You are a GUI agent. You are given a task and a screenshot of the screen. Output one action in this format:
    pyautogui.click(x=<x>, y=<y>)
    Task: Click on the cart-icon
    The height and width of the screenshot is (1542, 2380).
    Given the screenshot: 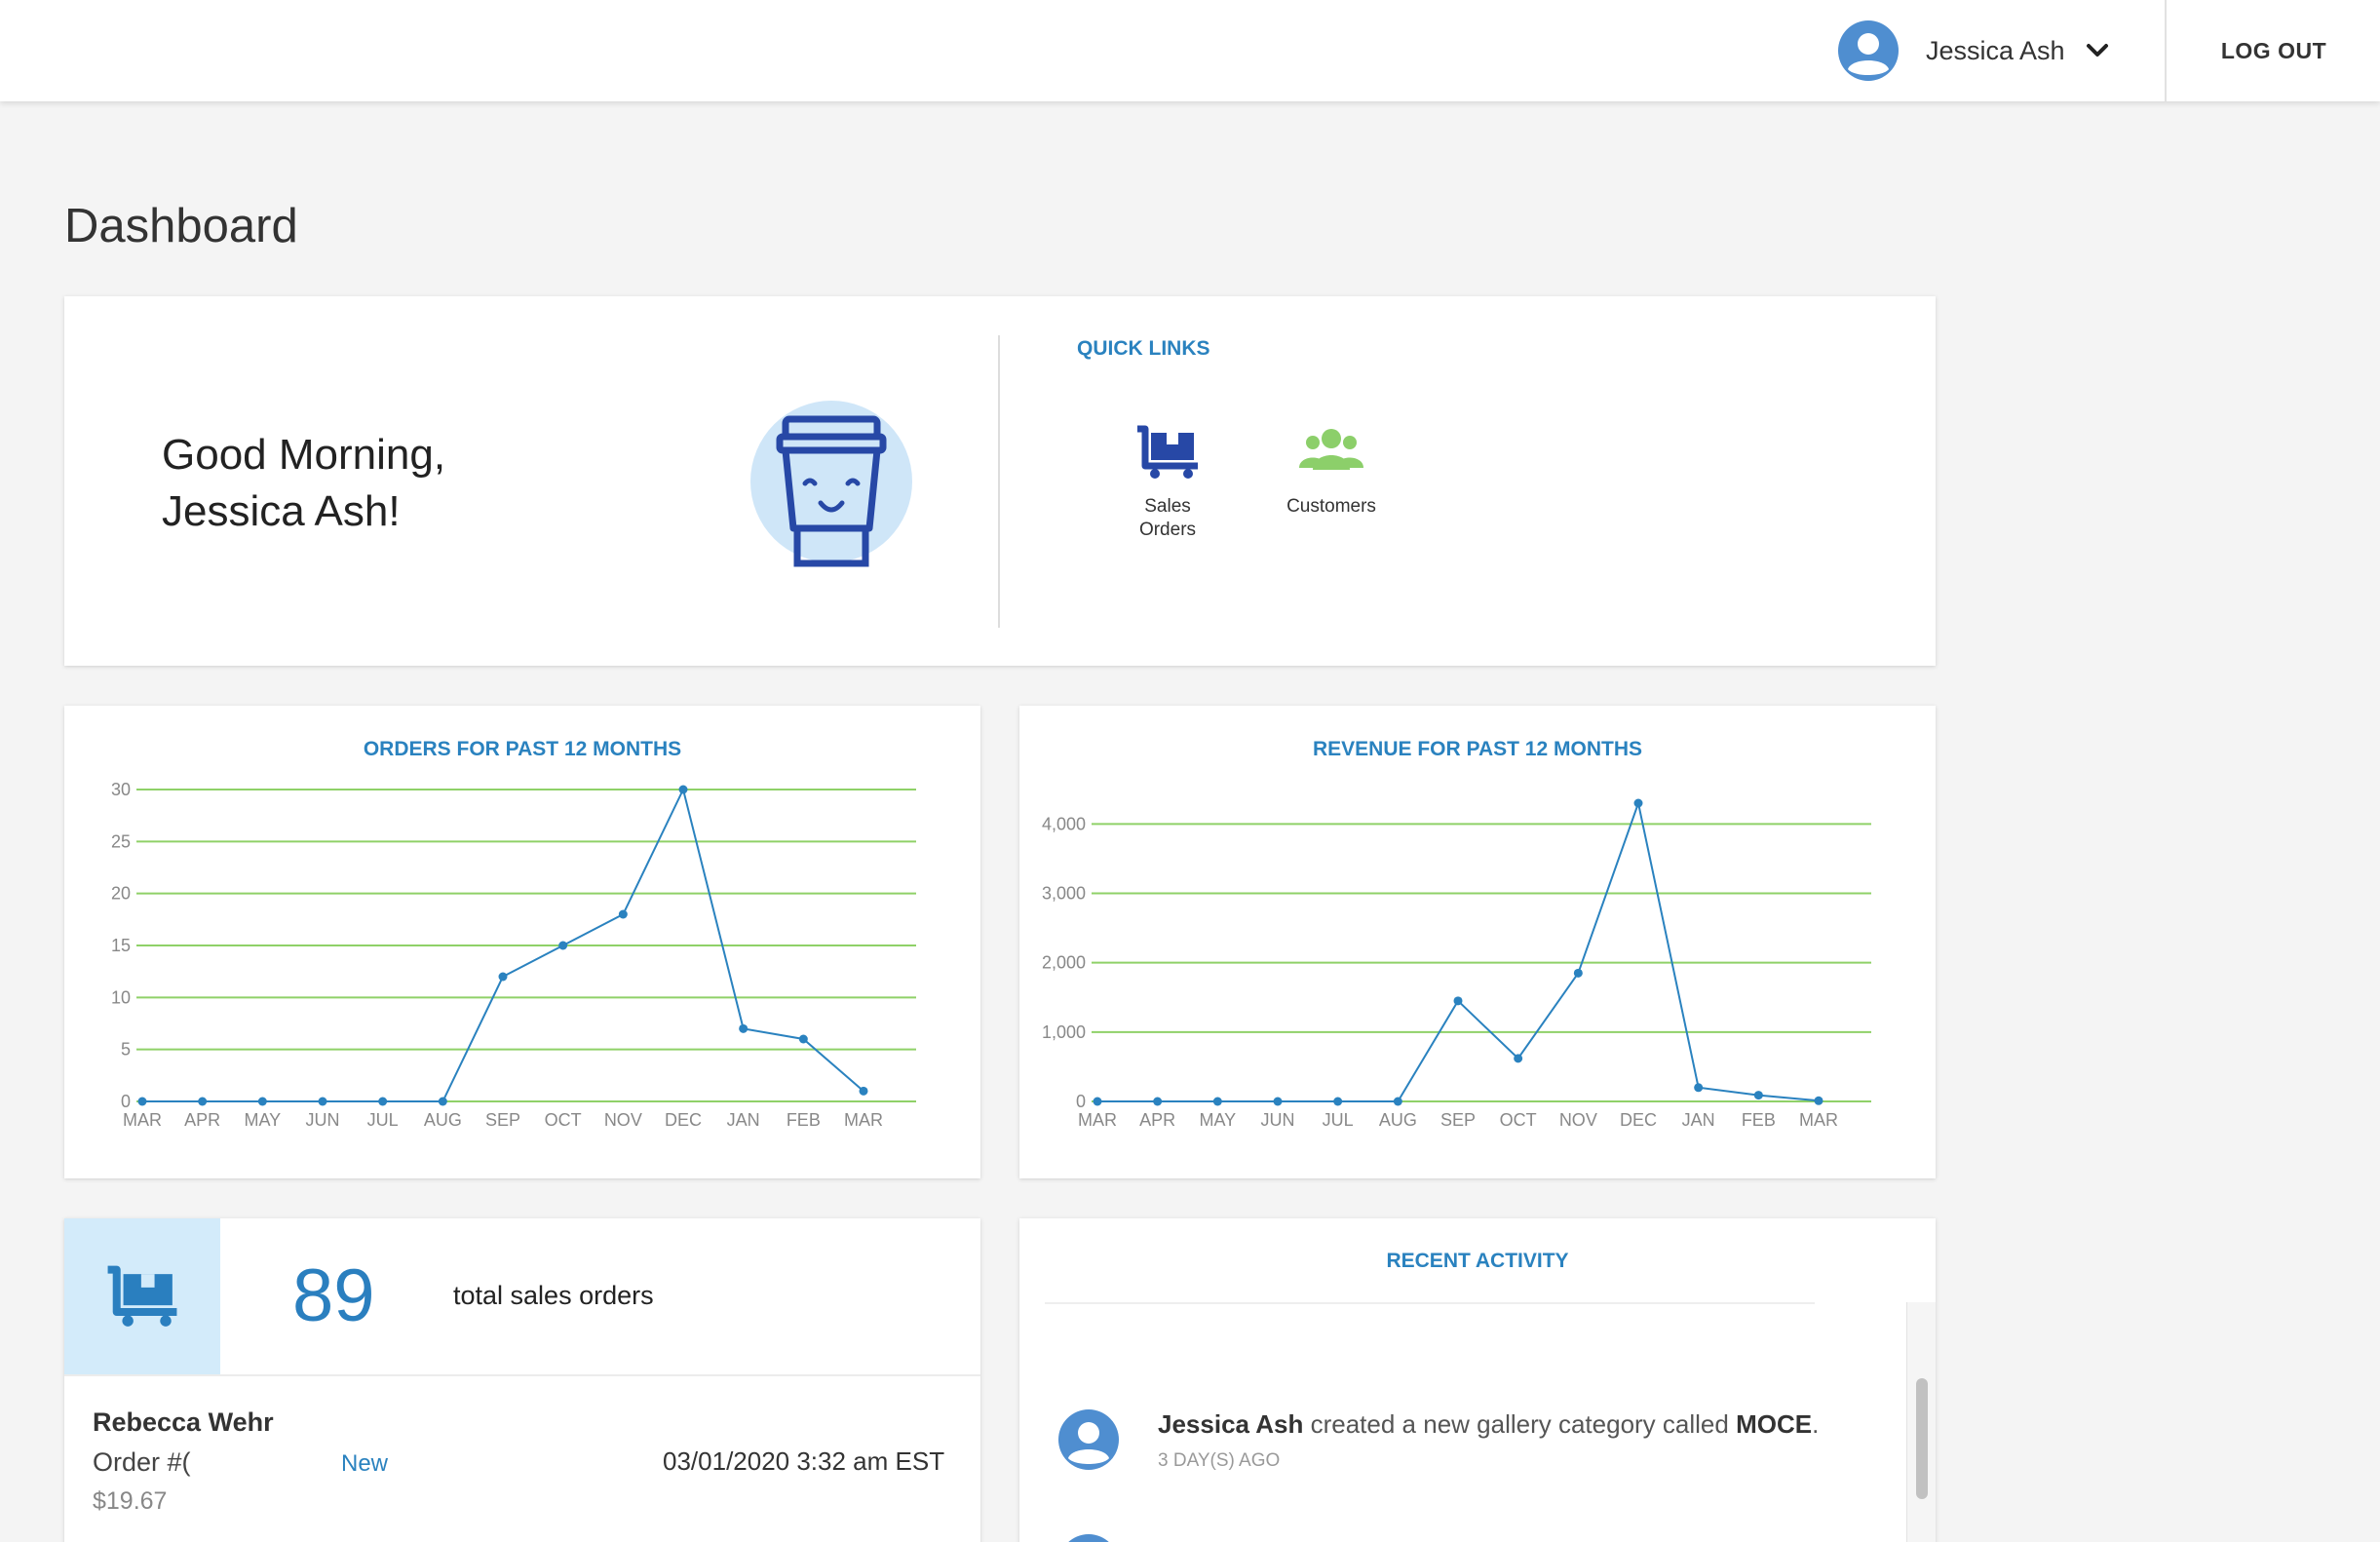 What is the action you would take?
    pyautogui.click(x=1167, y=452)
    